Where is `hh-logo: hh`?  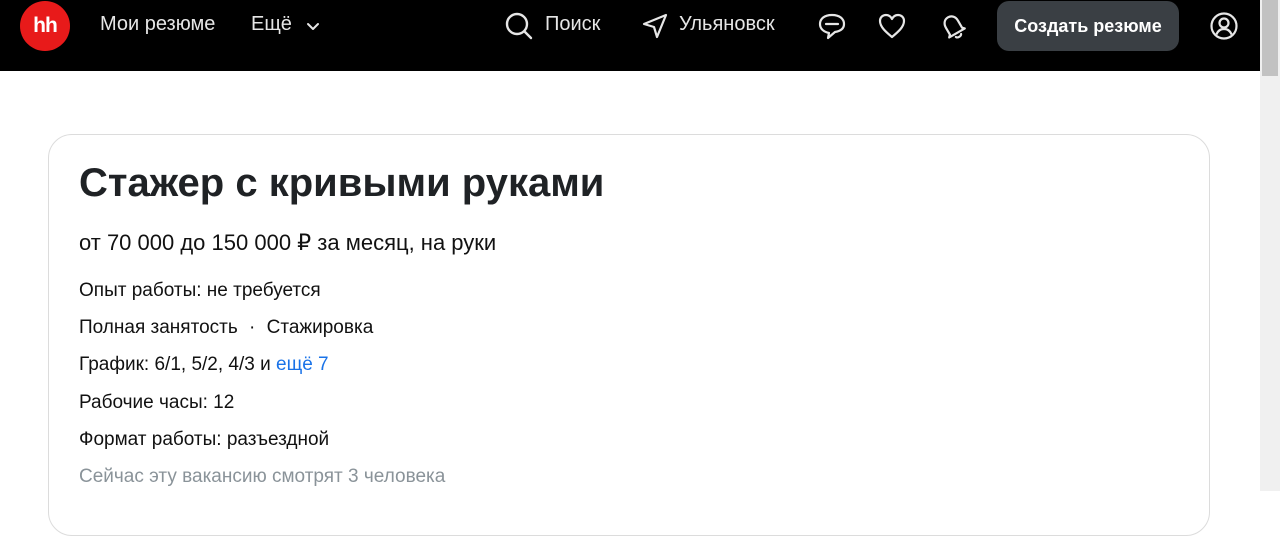
hh-logo: hh is located at coordinates (45, 26).